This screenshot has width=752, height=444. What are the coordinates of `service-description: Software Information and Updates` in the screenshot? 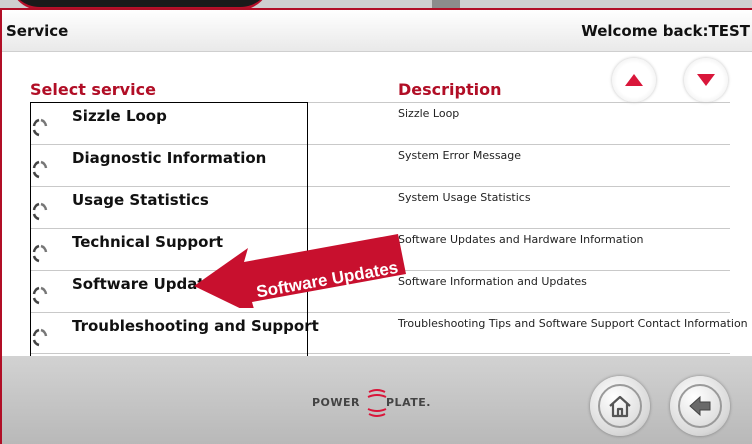 It's located at (492, 281).